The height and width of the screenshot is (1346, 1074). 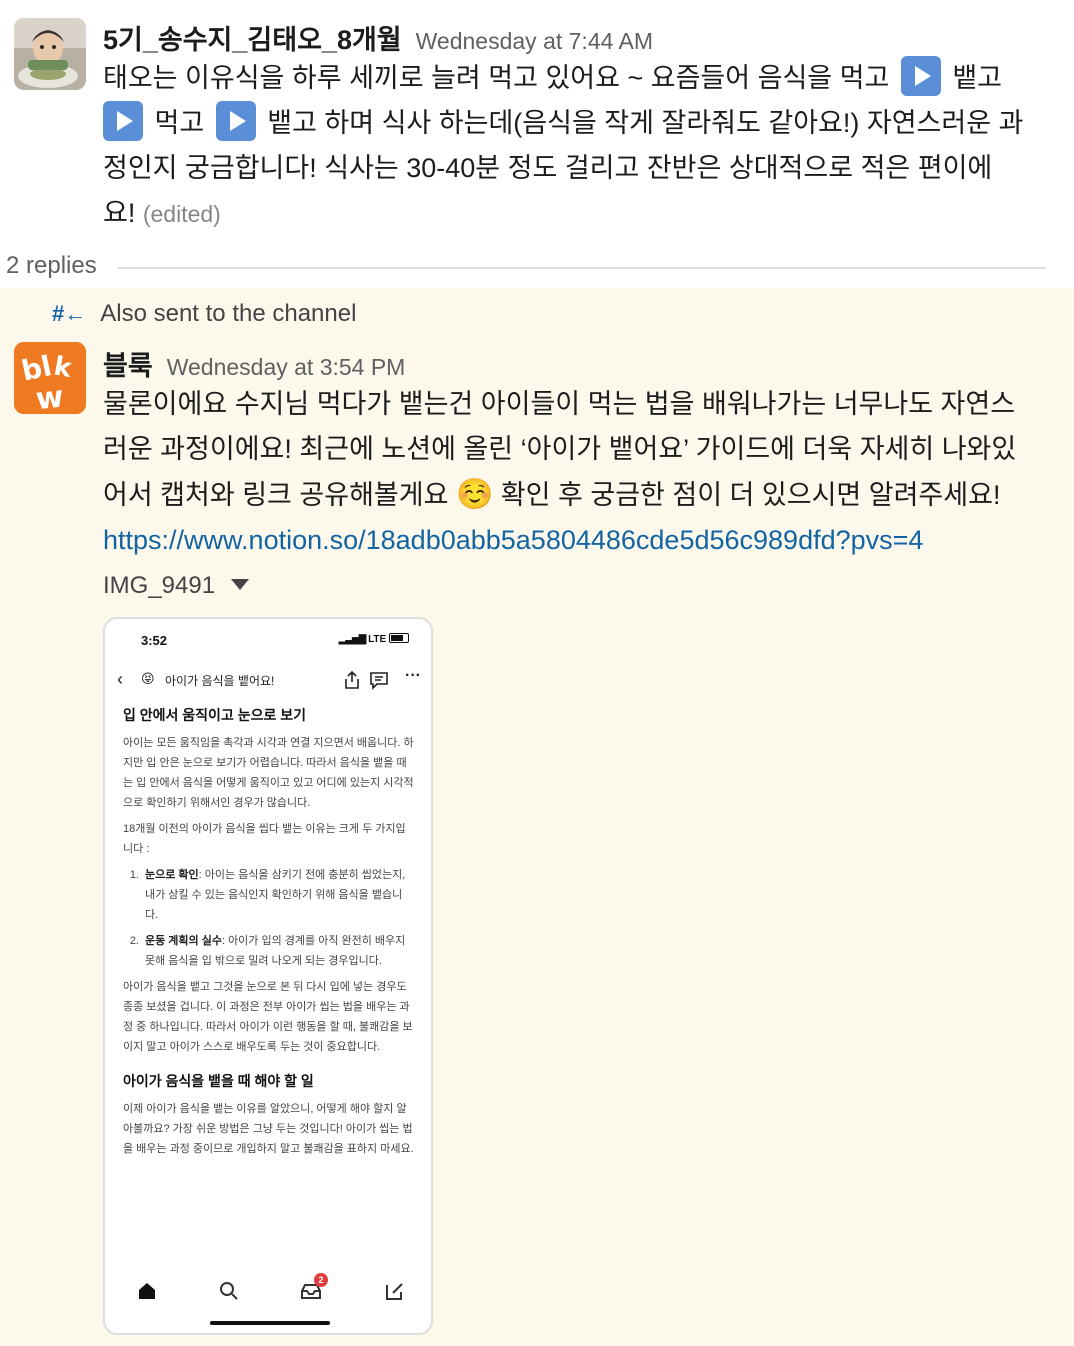 I want to click on also-sent-to-channel: #← Also sent to the channel, so click(x=204, y=314).